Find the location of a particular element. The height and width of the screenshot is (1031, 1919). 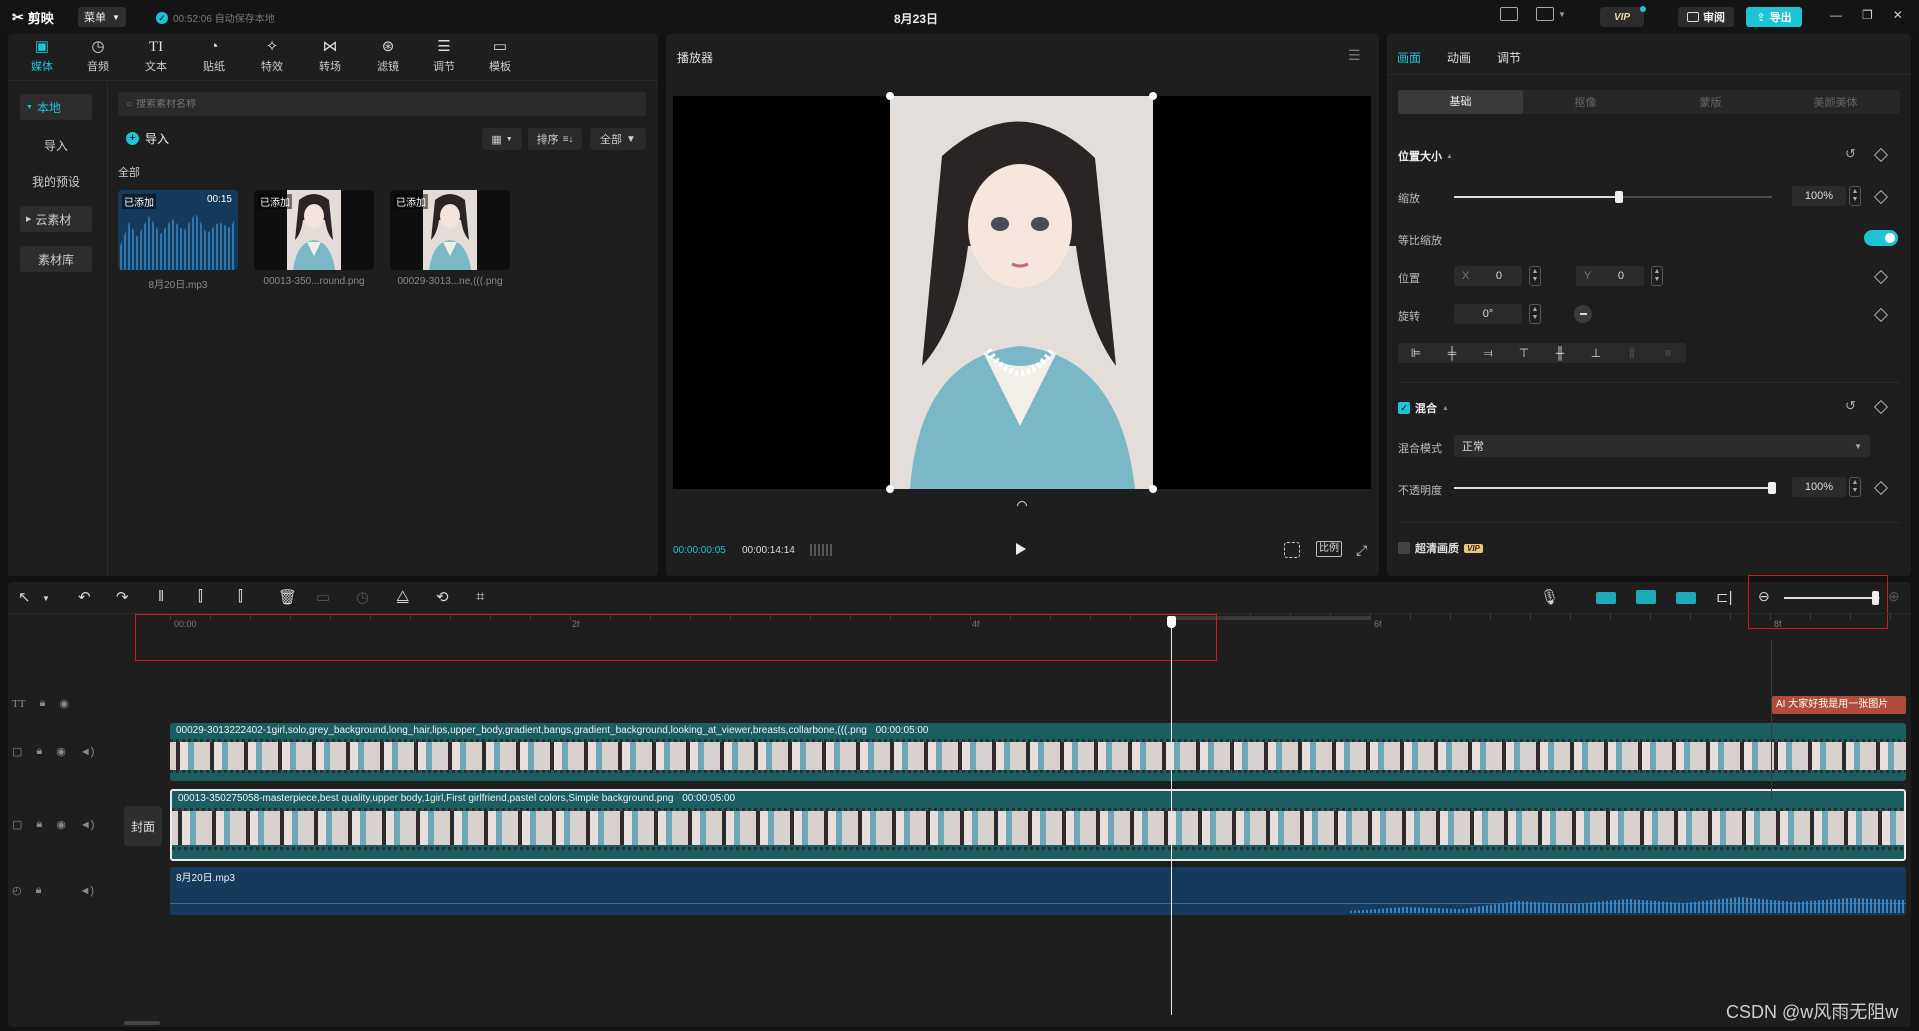

freeze-icon: ▭ is located at coordinates (323, 597).